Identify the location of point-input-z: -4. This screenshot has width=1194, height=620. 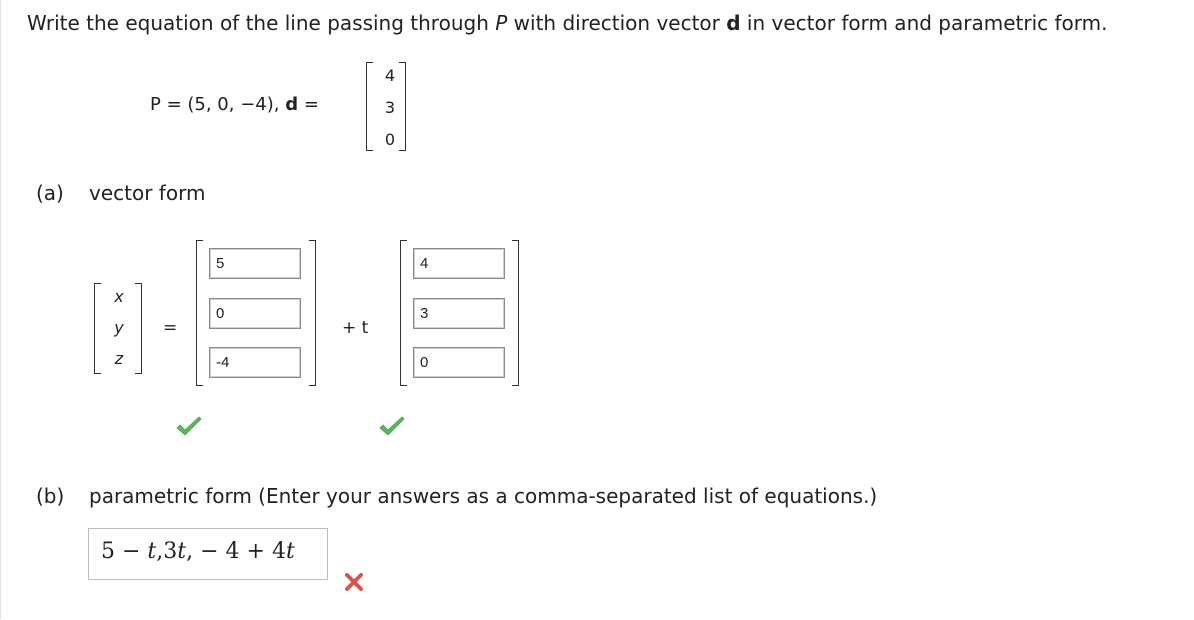
(255, 362).